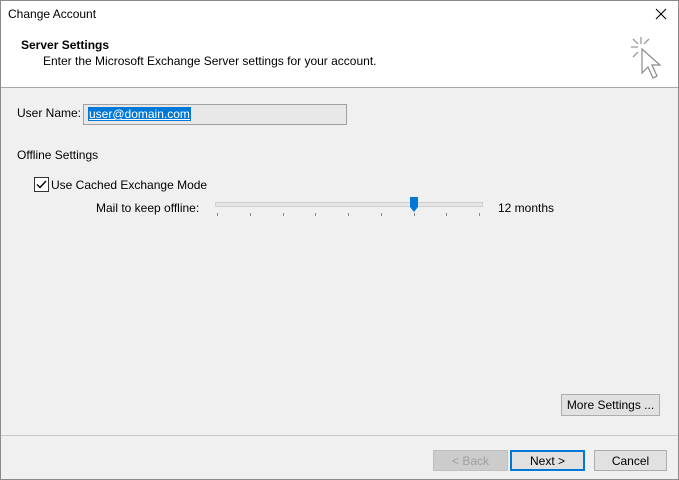 Image resolution: width=679 pixels, height=480 pixels. I want to click on user-name-field: user@domain.com, so click(215, 114).